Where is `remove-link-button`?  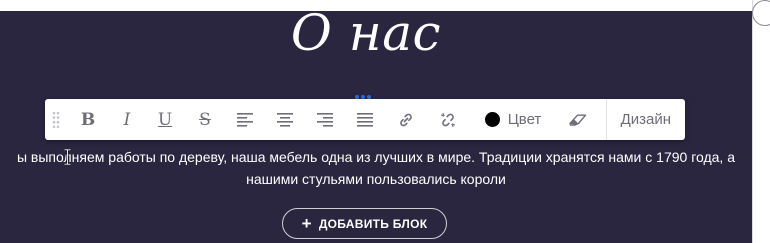
remove-link-button is located at coordinates (448, 119).